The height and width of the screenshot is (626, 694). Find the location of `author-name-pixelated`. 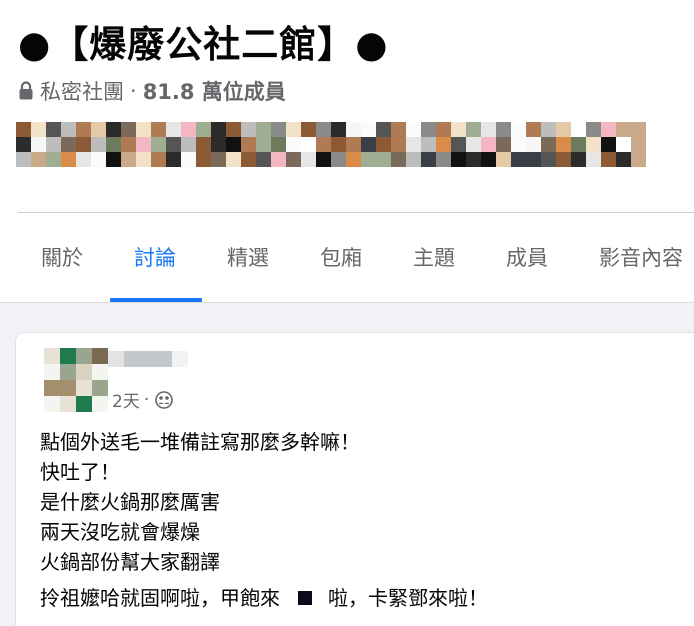

author-name-pixelated is located at coordinates (148, 359).